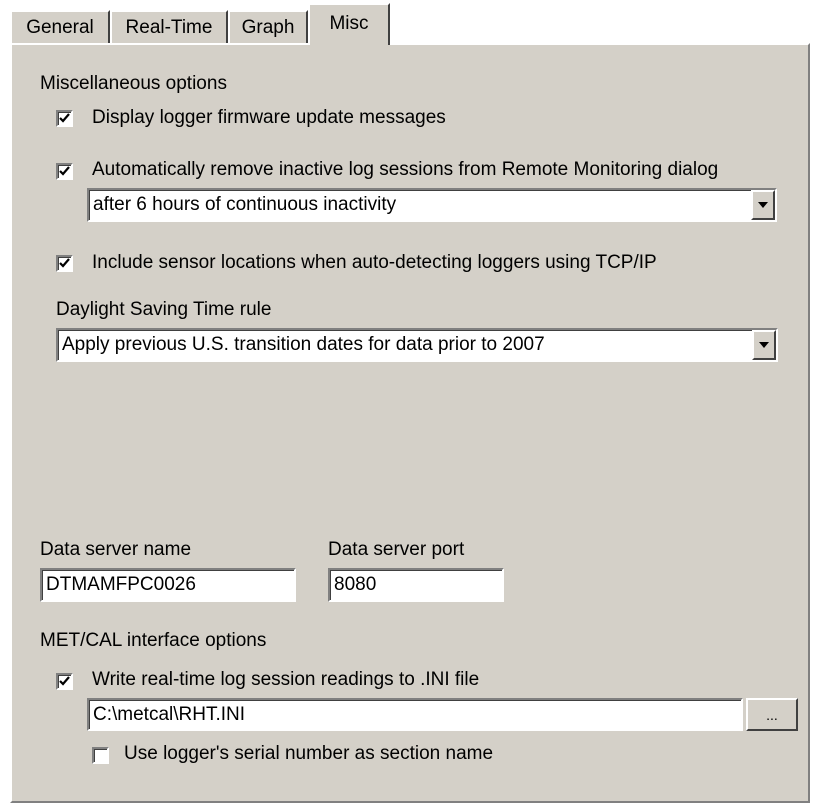  Describe the element at coordinates (245, 204) in the screenshot. I see `inactivity-dropdown-value: after 6 hours of continuous inactivity` at that location.